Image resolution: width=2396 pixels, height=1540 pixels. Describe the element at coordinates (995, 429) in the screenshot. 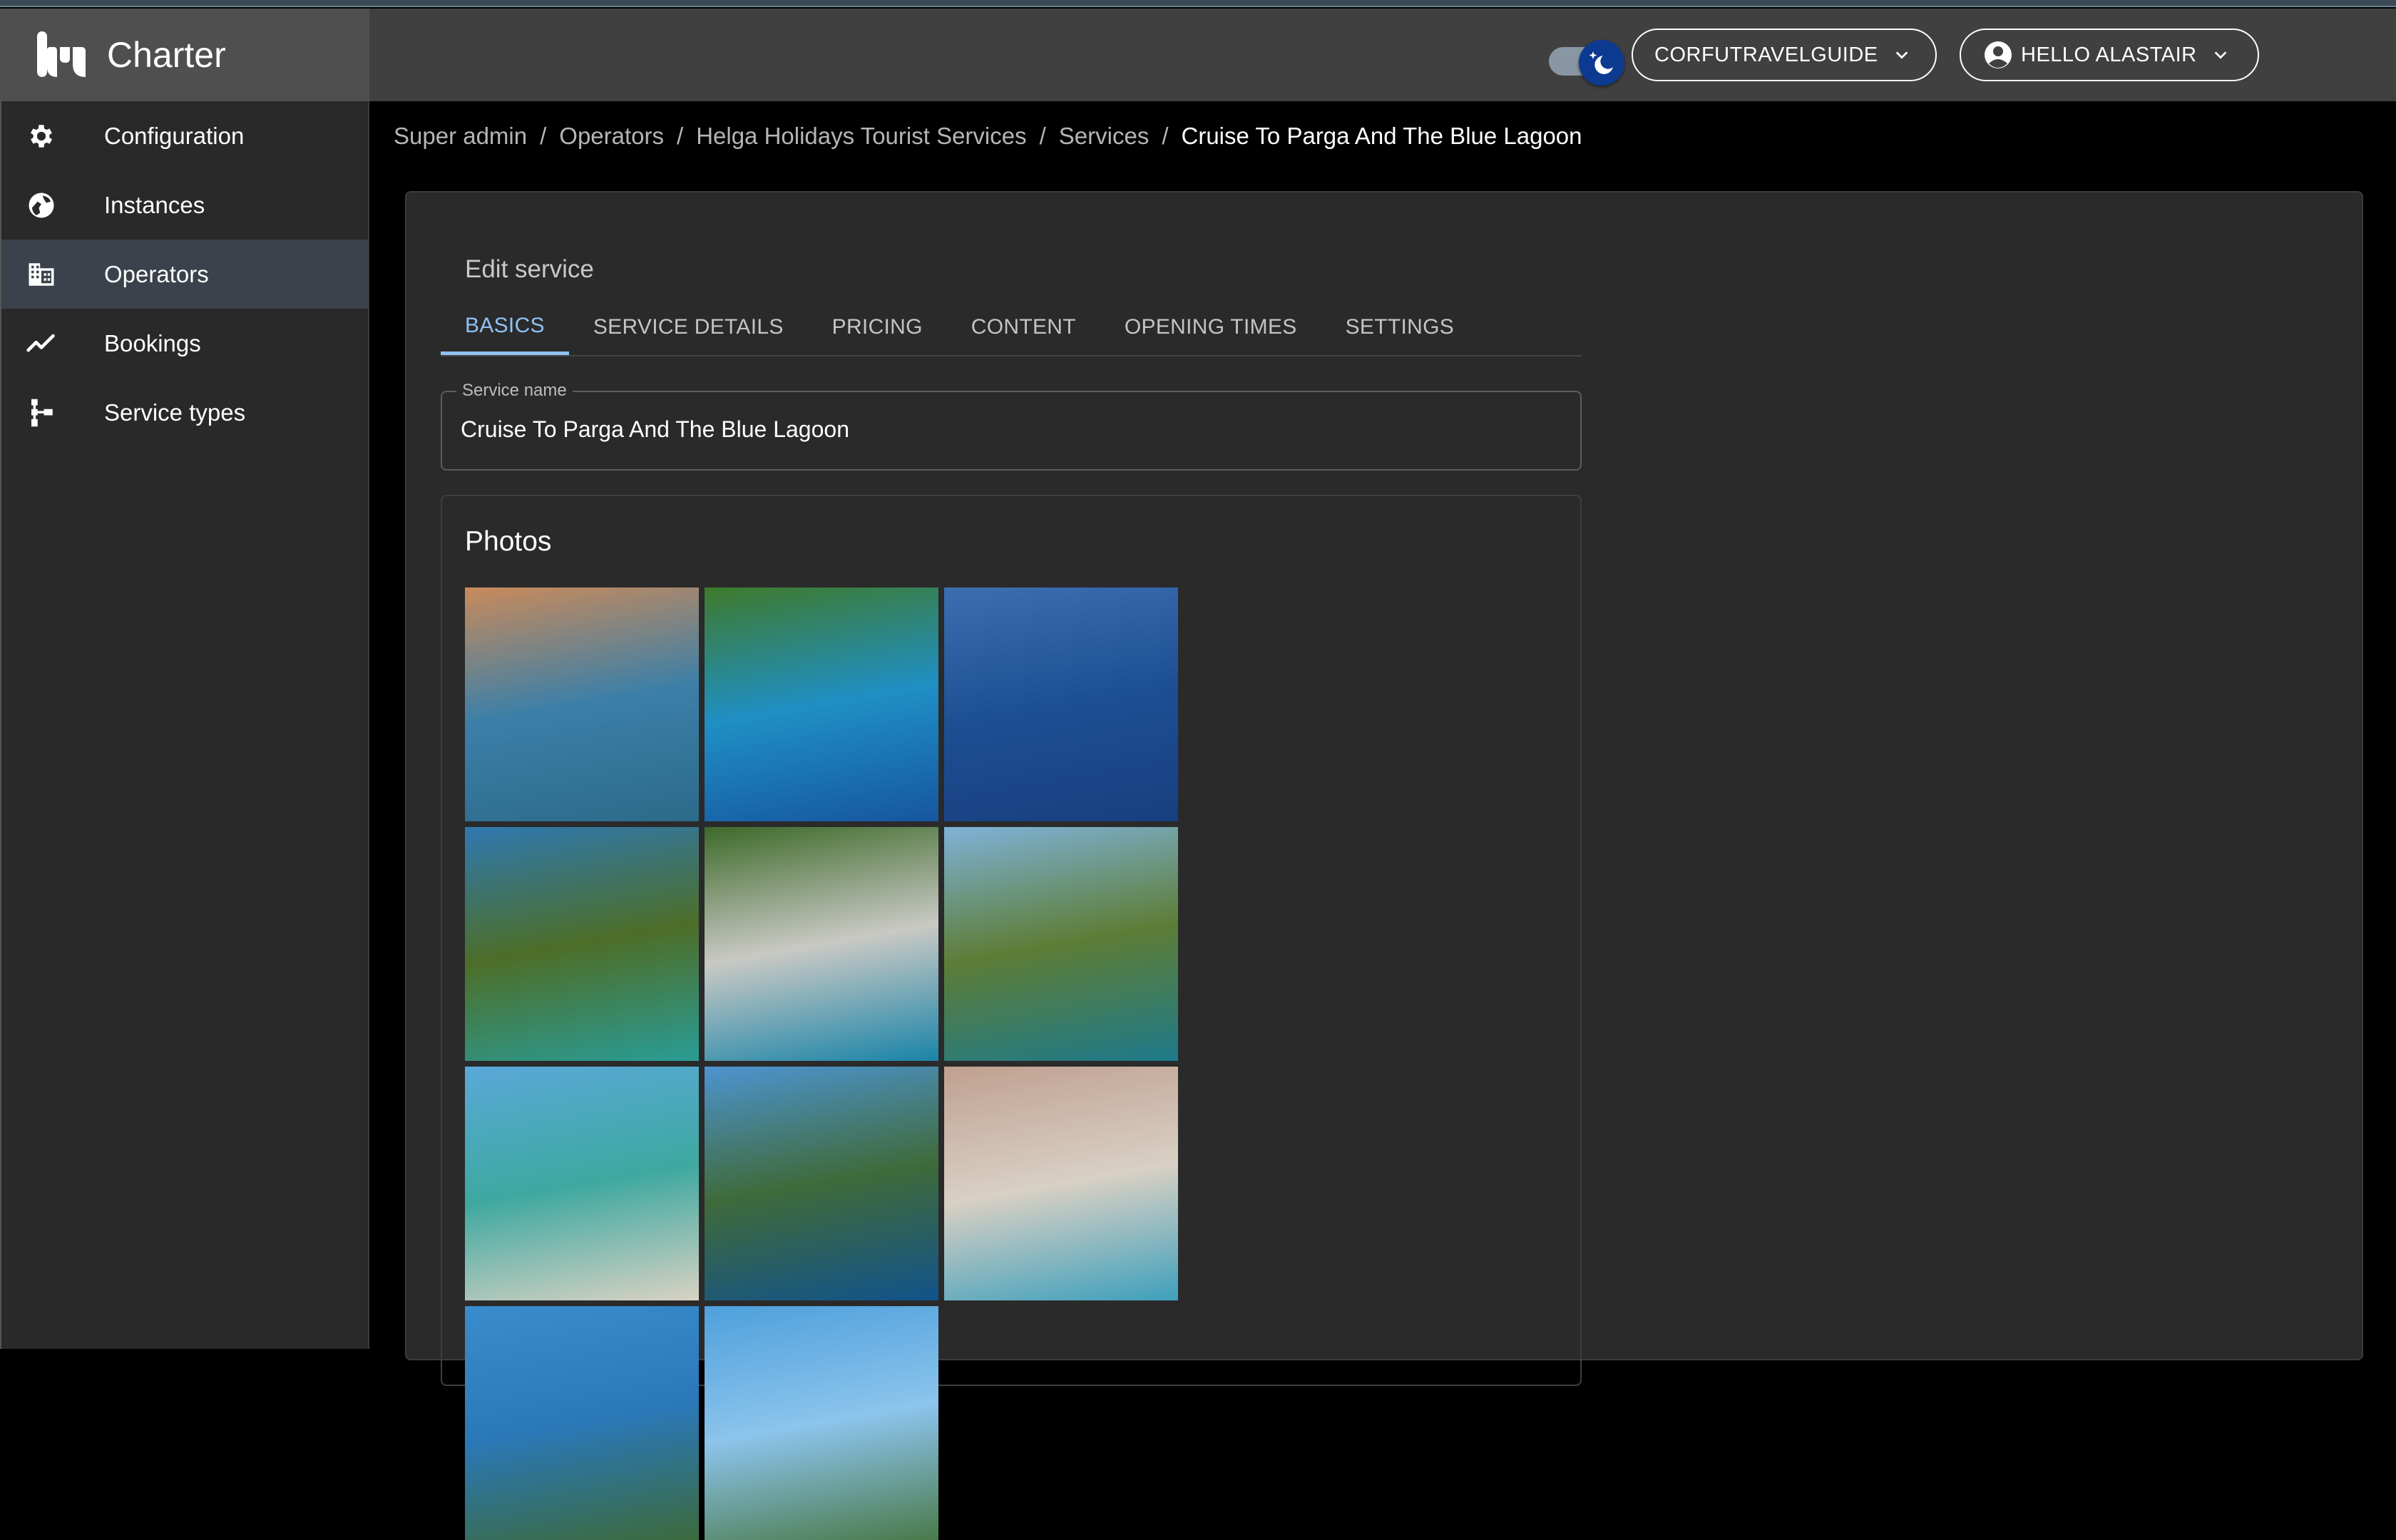

I see `service-name-input` at that location.